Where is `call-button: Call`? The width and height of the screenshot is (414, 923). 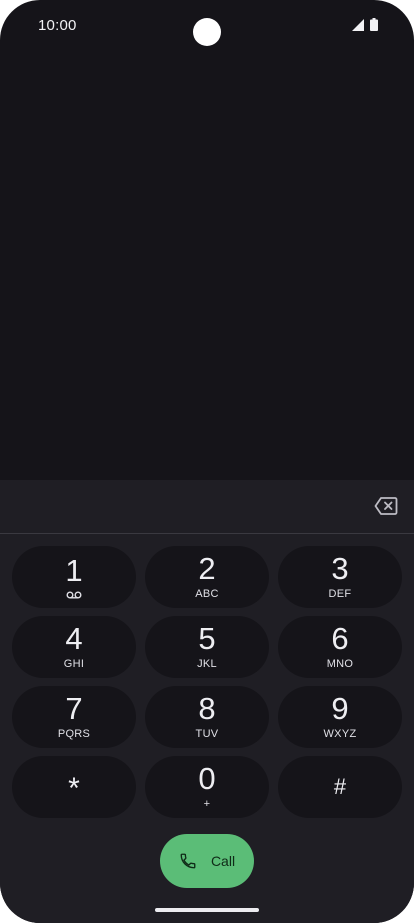 call-button: Call is located at coordinates (207, 861).